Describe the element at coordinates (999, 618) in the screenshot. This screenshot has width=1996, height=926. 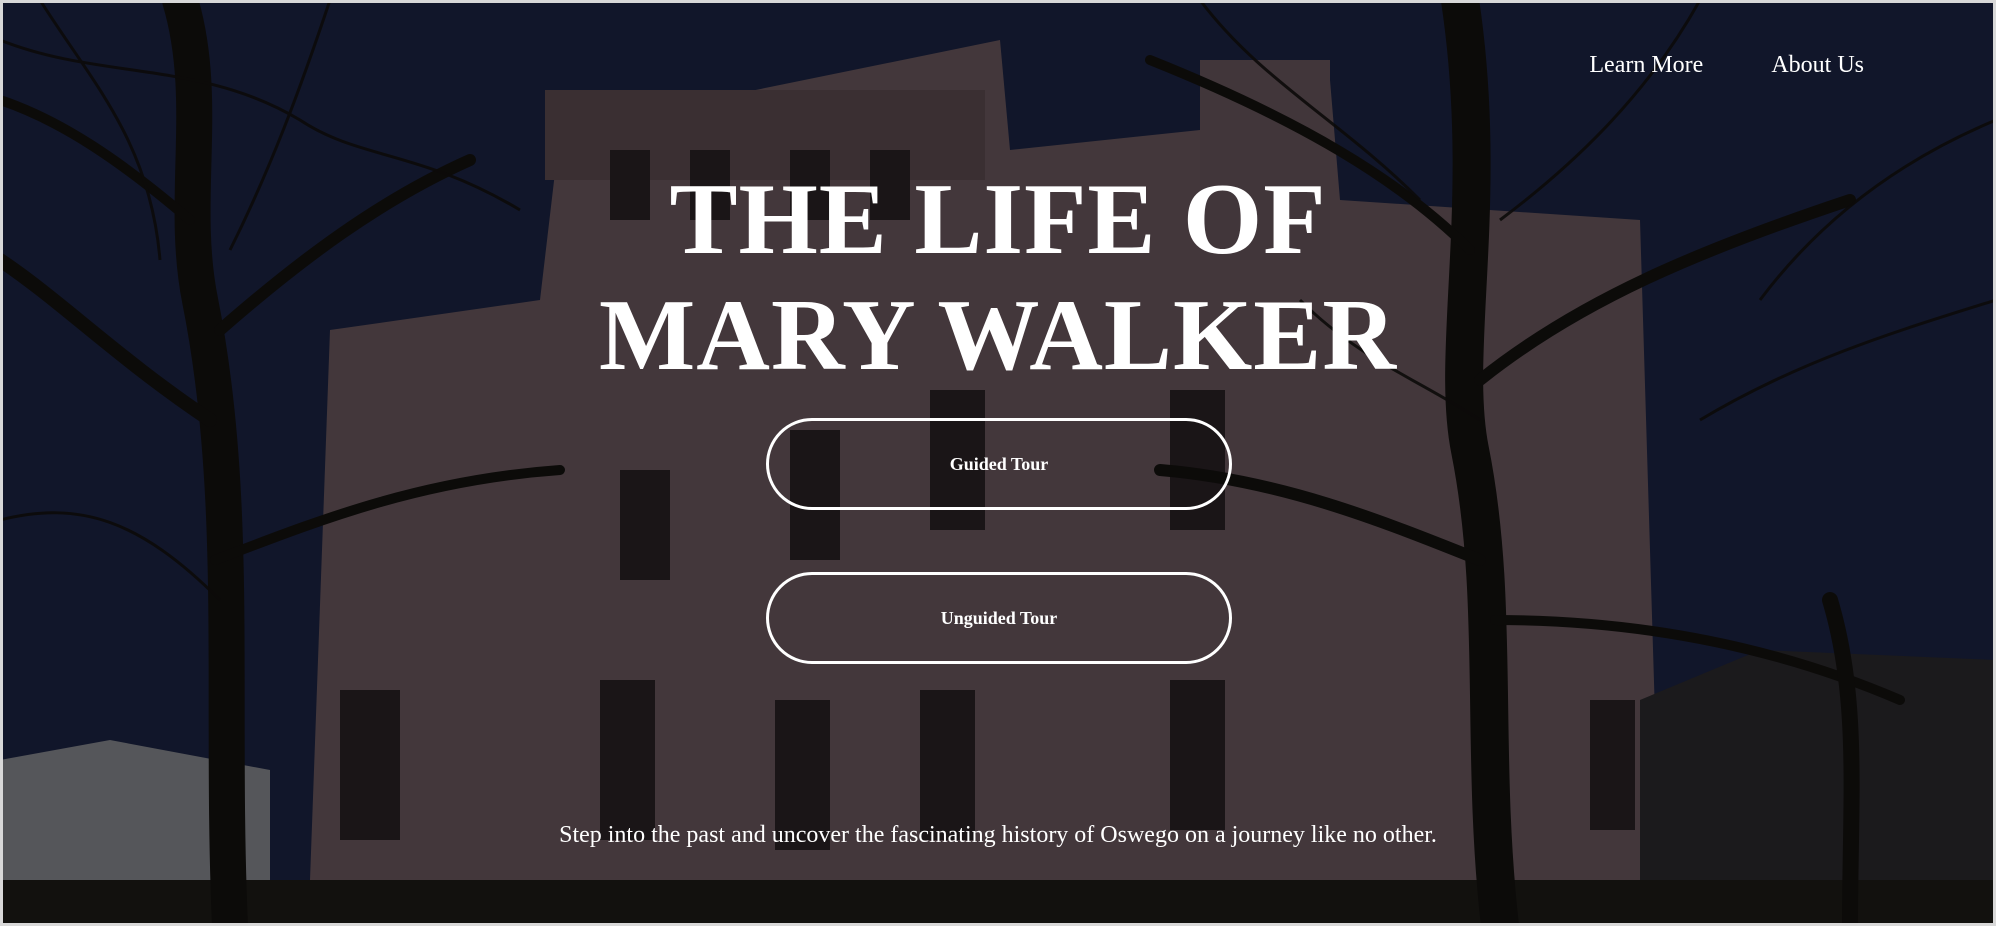
I see `unguided-tour-button: Unguided Tour` at that location.